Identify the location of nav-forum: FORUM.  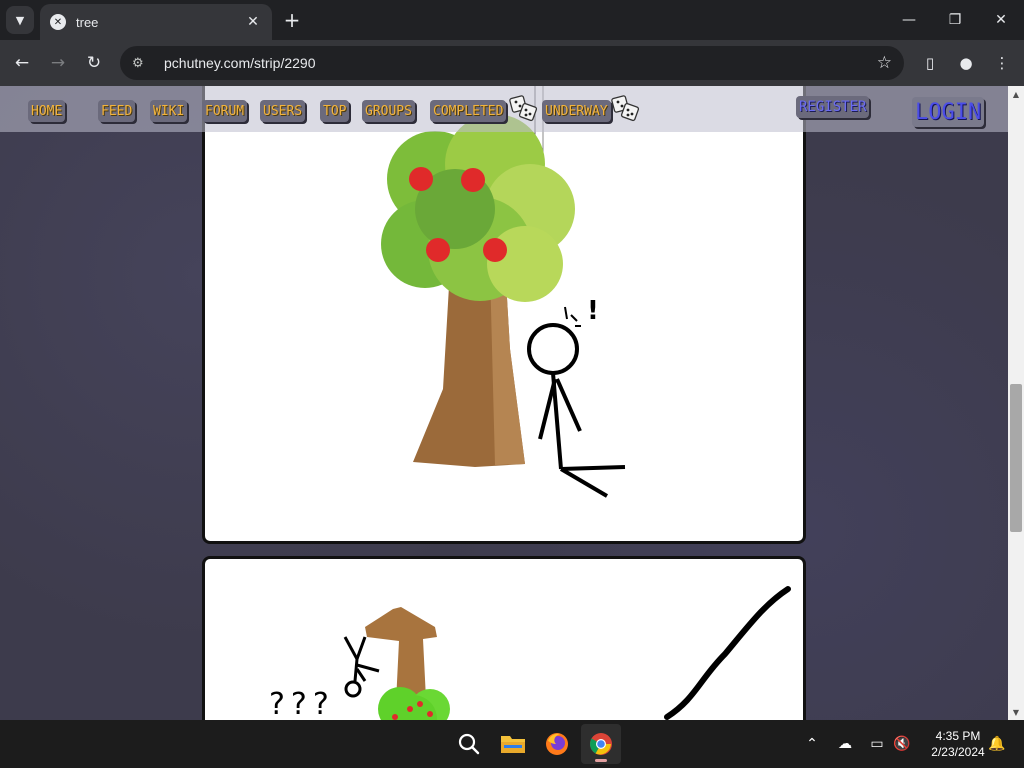
(225, 111).